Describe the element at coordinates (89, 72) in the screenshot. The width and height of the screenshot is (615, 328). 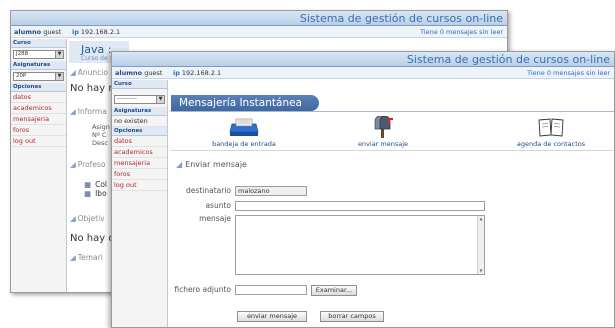
I see `section-anuncios: ◢ Anuncio` at that location.